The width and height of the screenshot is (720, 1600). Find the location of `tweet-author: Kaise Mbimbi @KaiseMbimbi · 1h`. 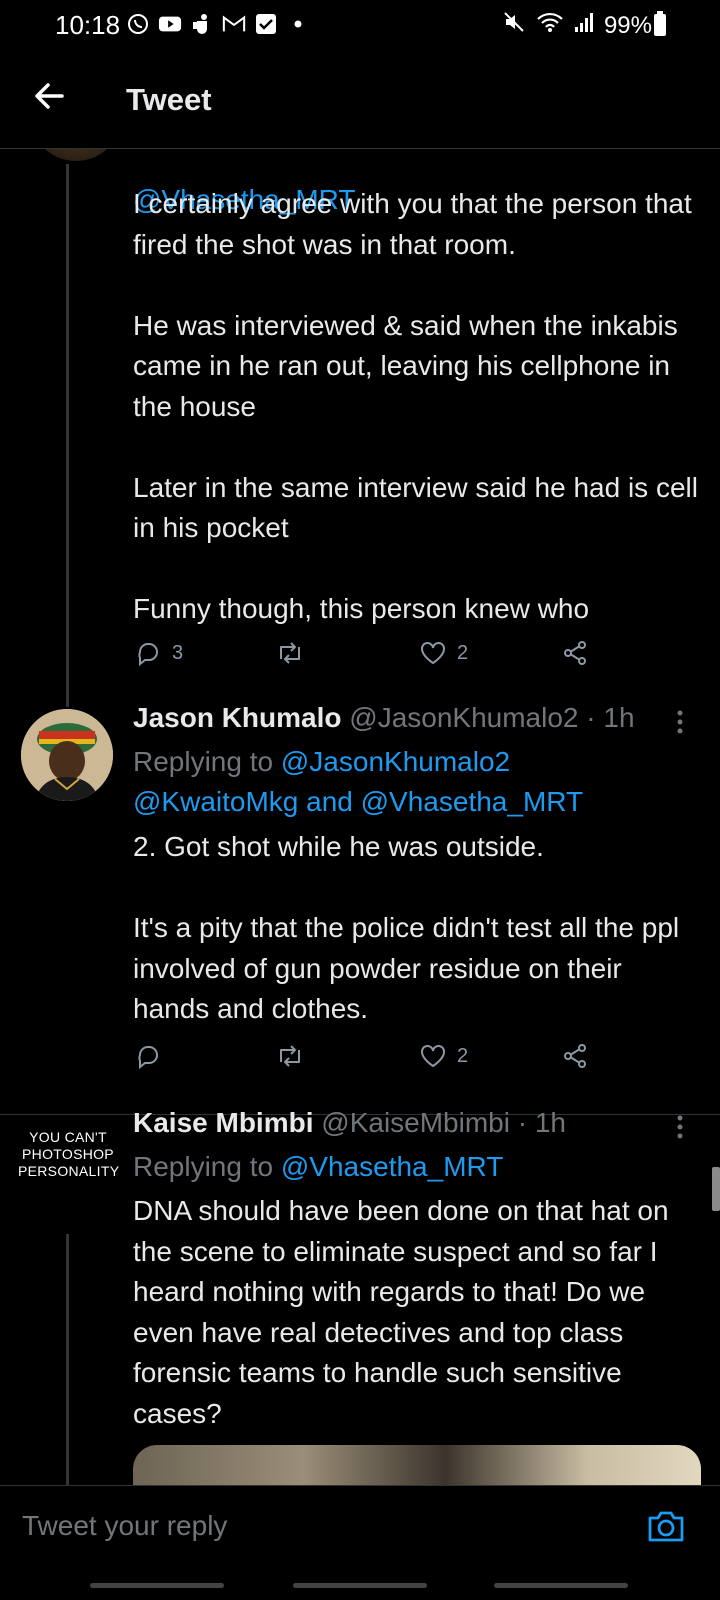

tweet-author: Kaise Mbimbi @KaiseMbimbi · 1h is located at coordinates (349, 1123).